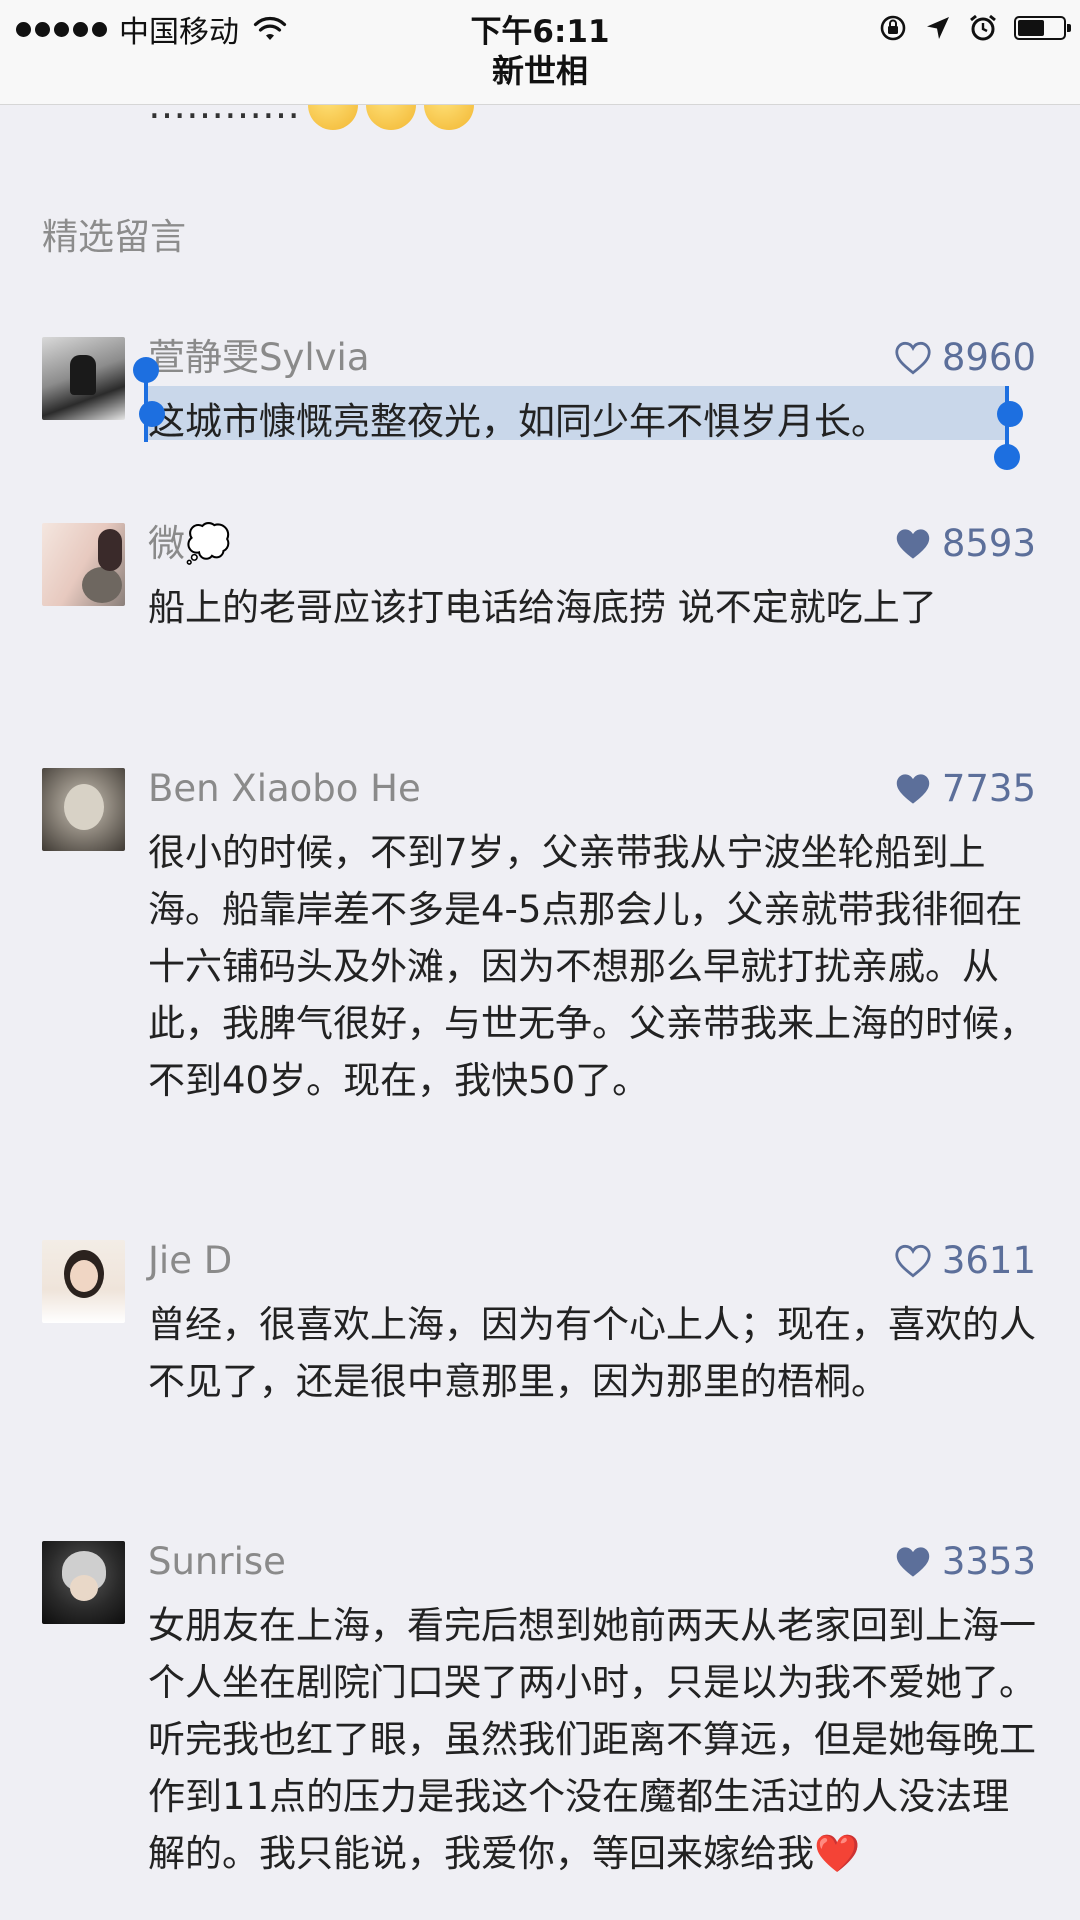  What do you see at coordinates (893, 28) in the screenshot?
I see `orientation-lock-icon` at bounding box center [893, 28].